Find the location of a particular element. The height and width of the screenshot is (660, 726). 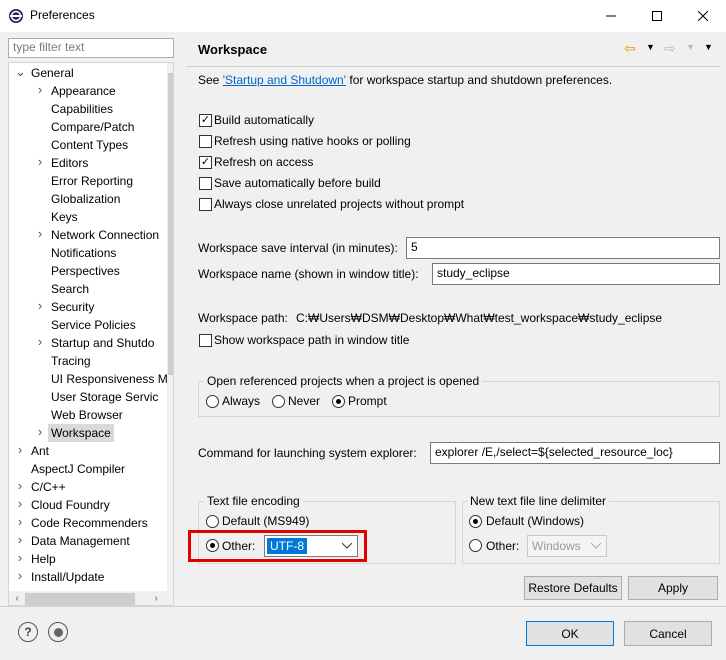

tree-item: Tracing is located at coordinates (71, 361).